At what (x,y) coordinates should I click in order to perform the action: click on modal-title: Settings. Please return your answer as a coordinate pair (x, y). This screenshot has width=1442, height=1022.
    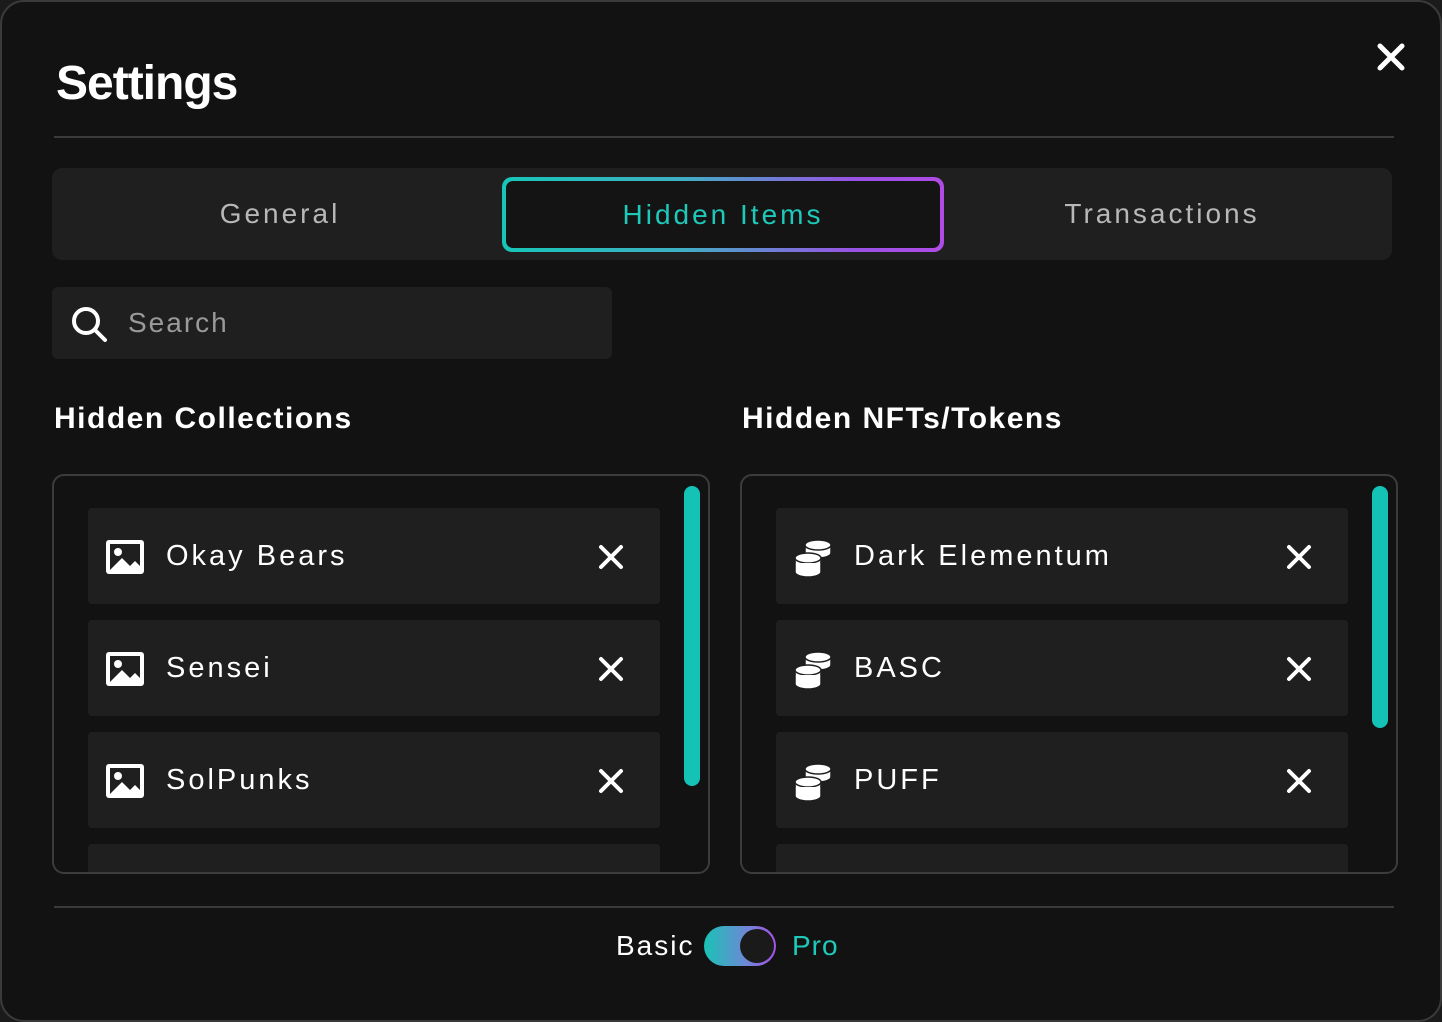
    Looking at the image, I should click on (147, 83).